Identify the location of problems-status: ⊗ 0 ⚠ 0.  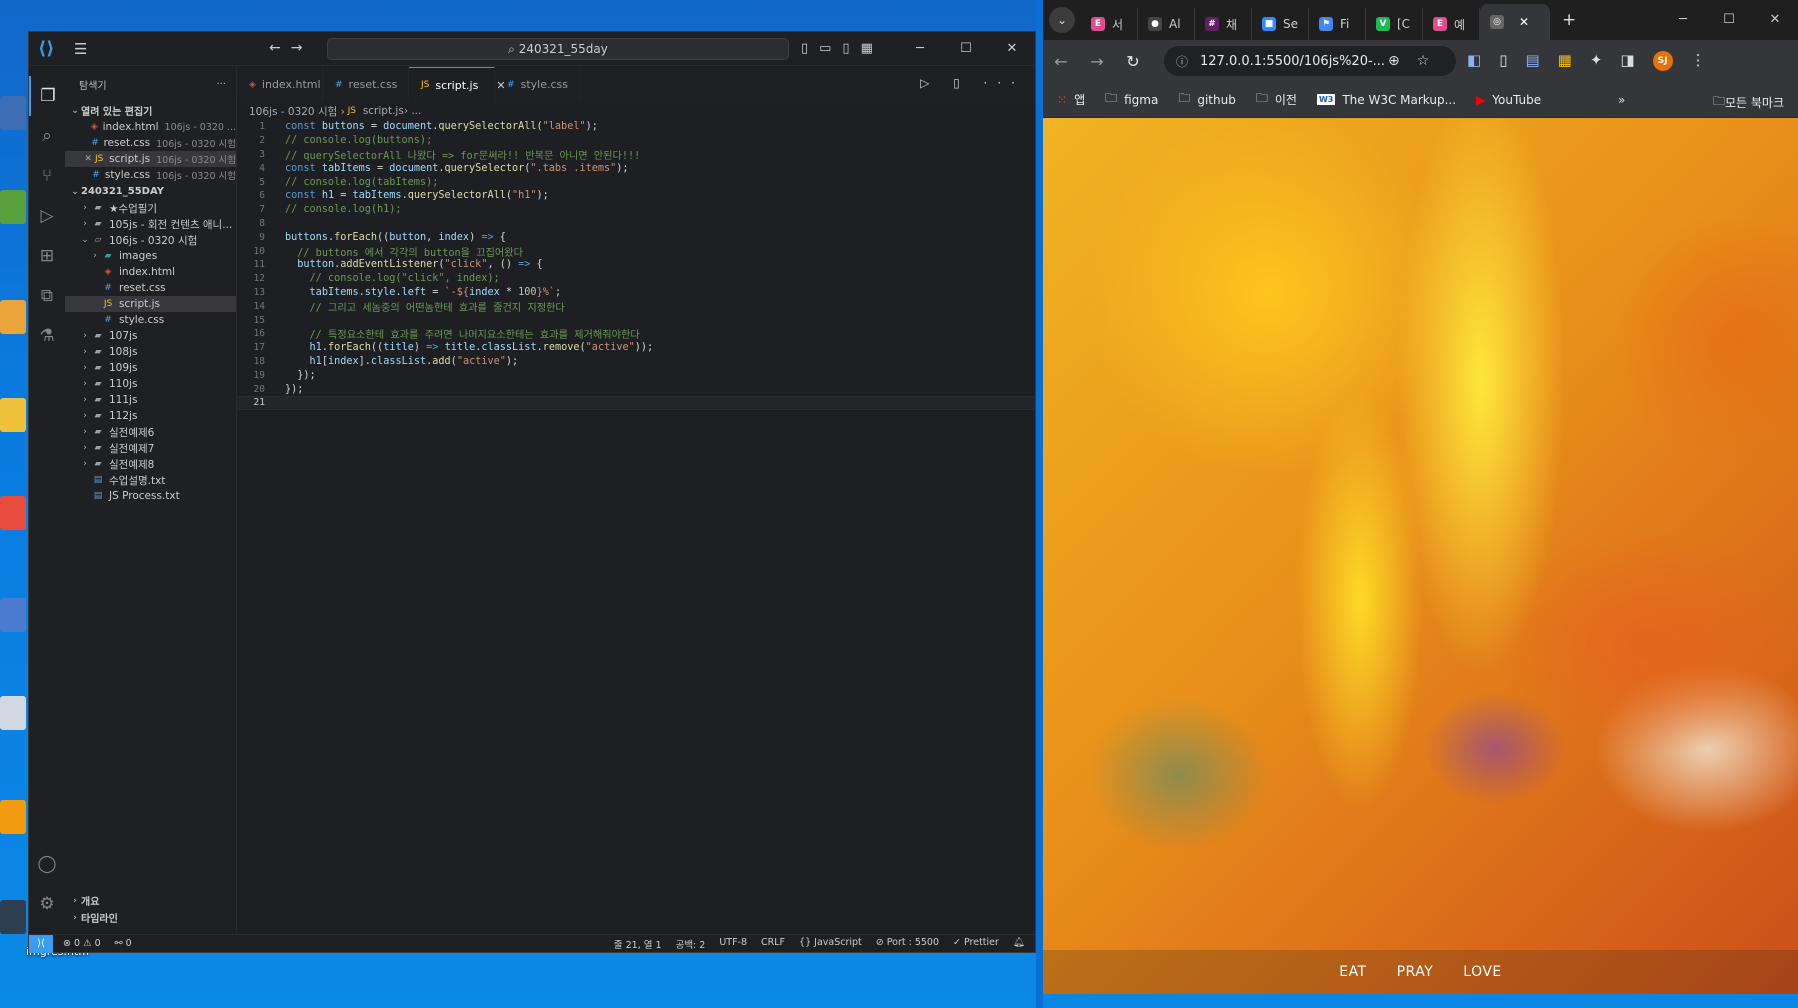
(82, 943).